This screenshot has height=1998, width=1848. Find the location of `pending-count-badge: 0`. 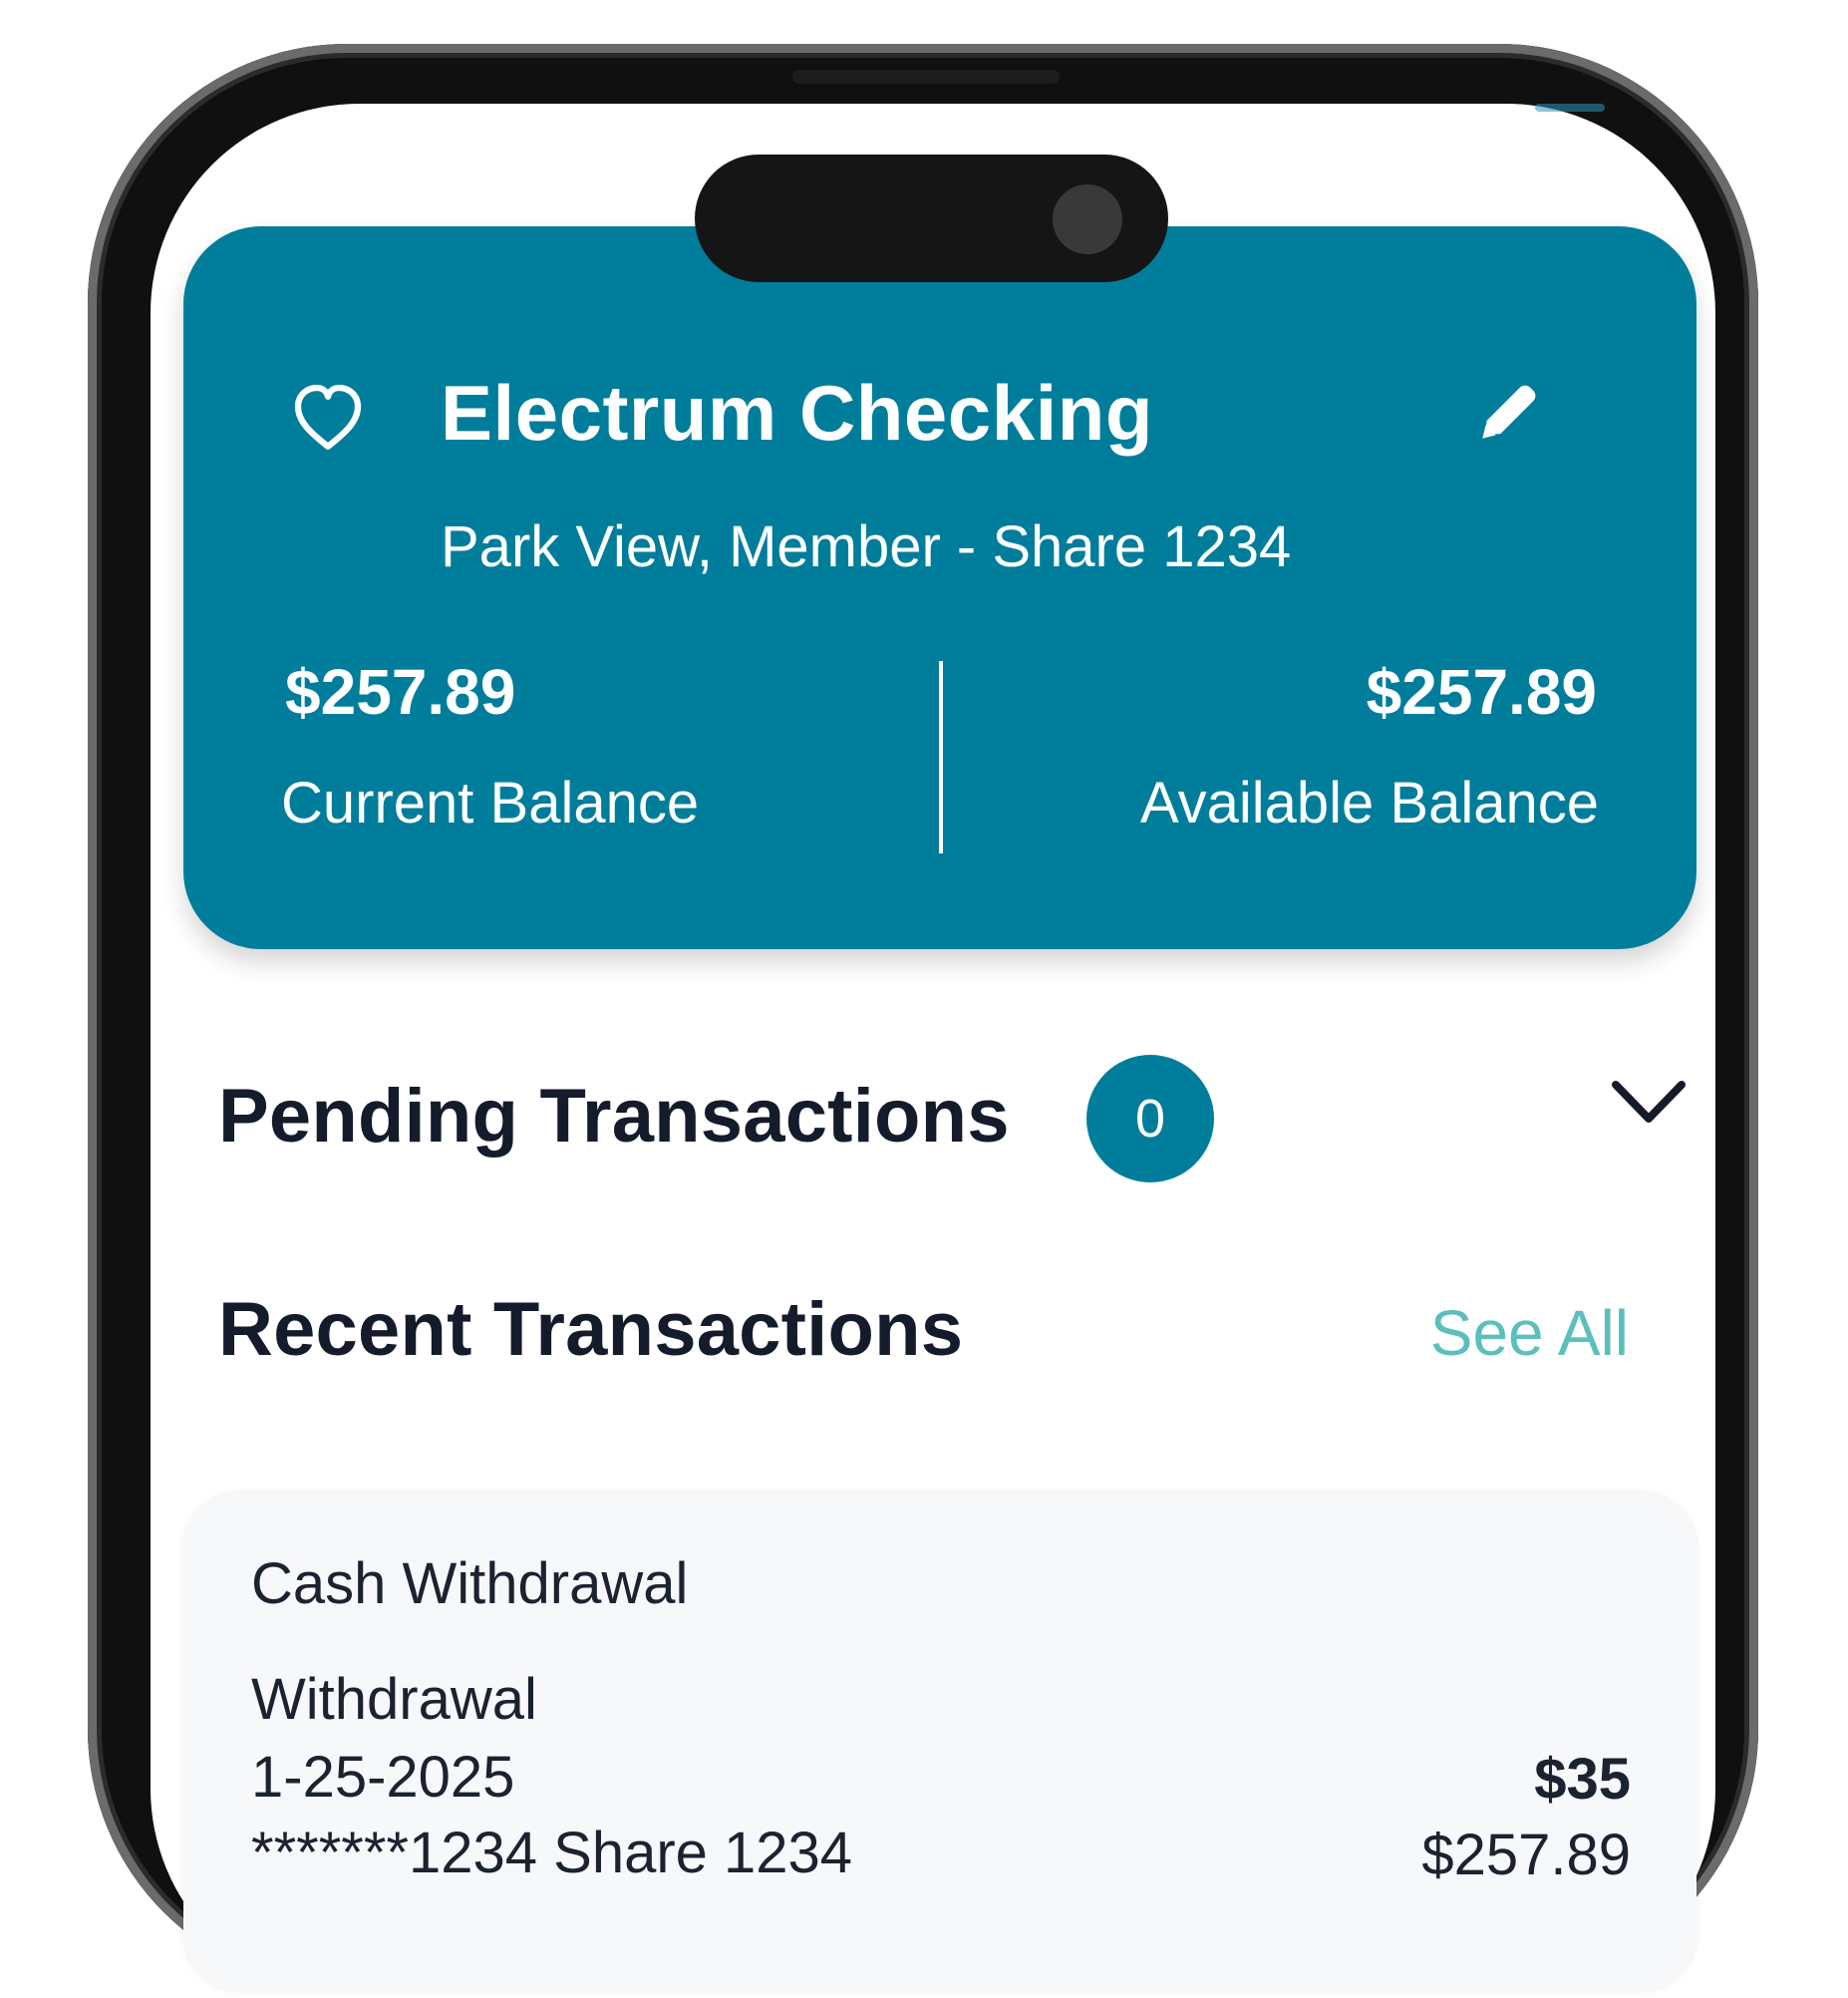

pending-count-badge: 0 is located at coordinates (1150, 1118).